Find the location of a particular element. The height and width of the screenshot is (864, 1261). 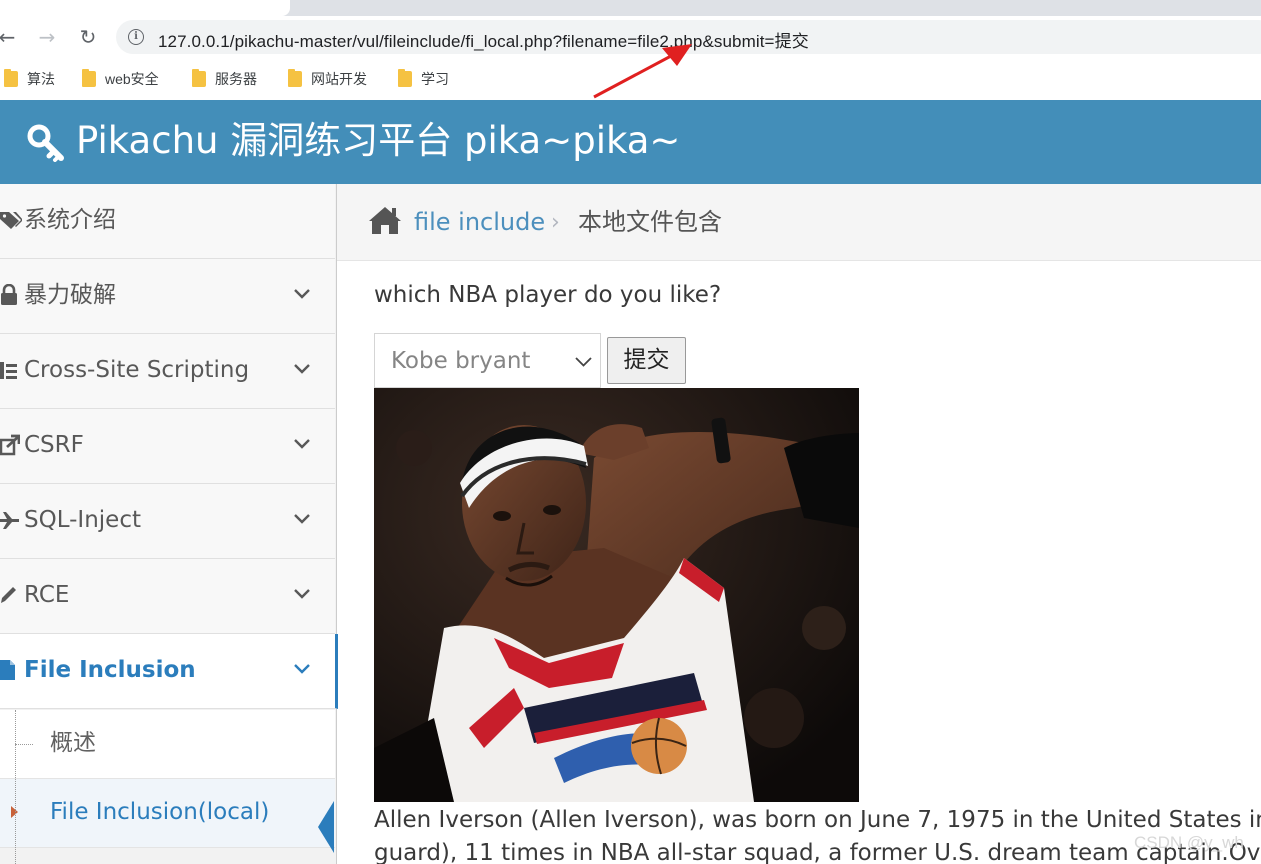

breadcrumb-current: 本地文件包含 is located at coordinates (650, 222).